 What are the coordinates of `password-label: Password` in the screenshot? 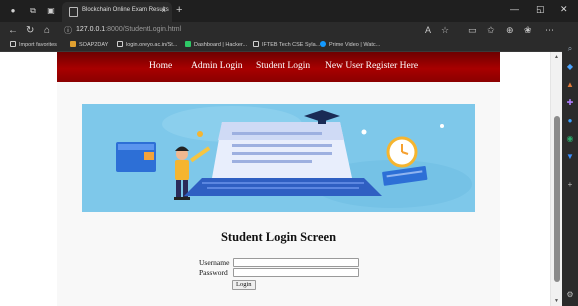 It's located at (213, 272).